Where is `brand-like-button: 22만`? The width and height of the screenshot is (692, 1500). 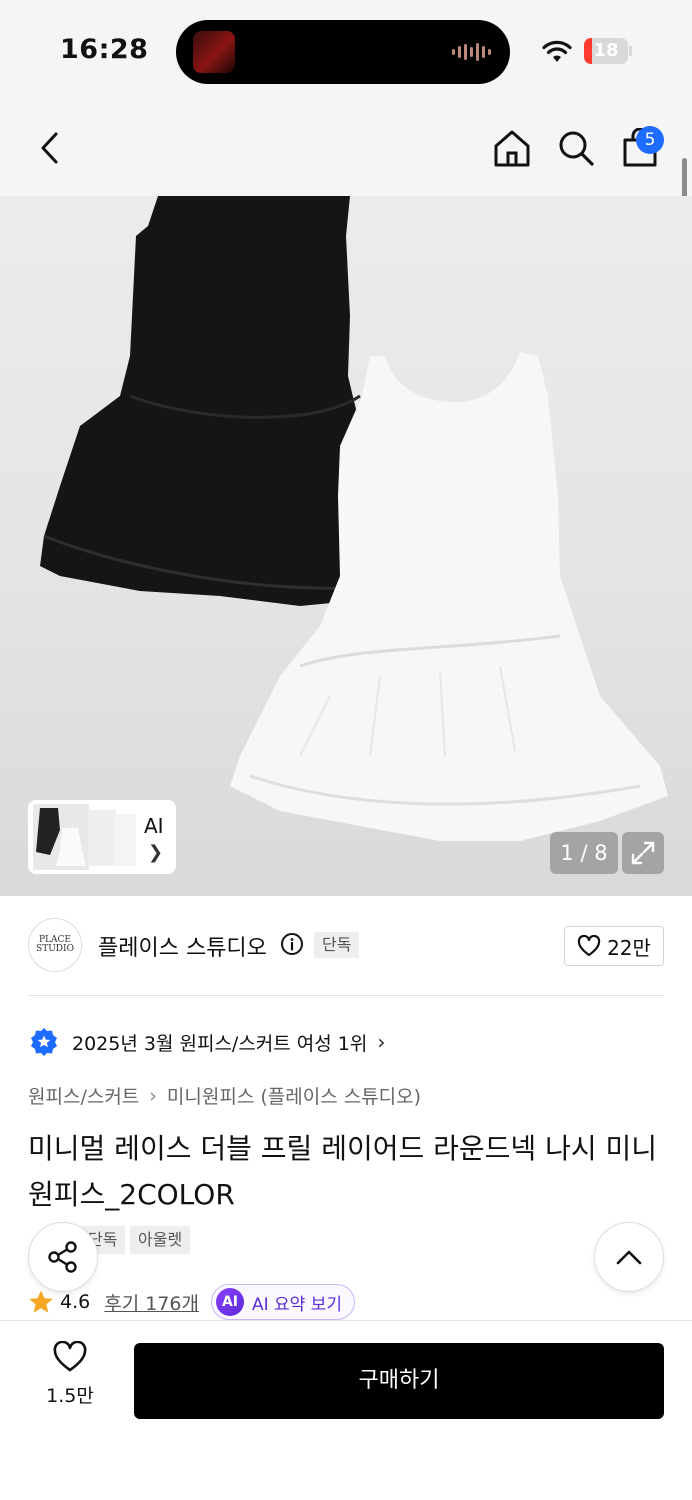 brand-like-button: 22만 is located at coordinates (614, 946).